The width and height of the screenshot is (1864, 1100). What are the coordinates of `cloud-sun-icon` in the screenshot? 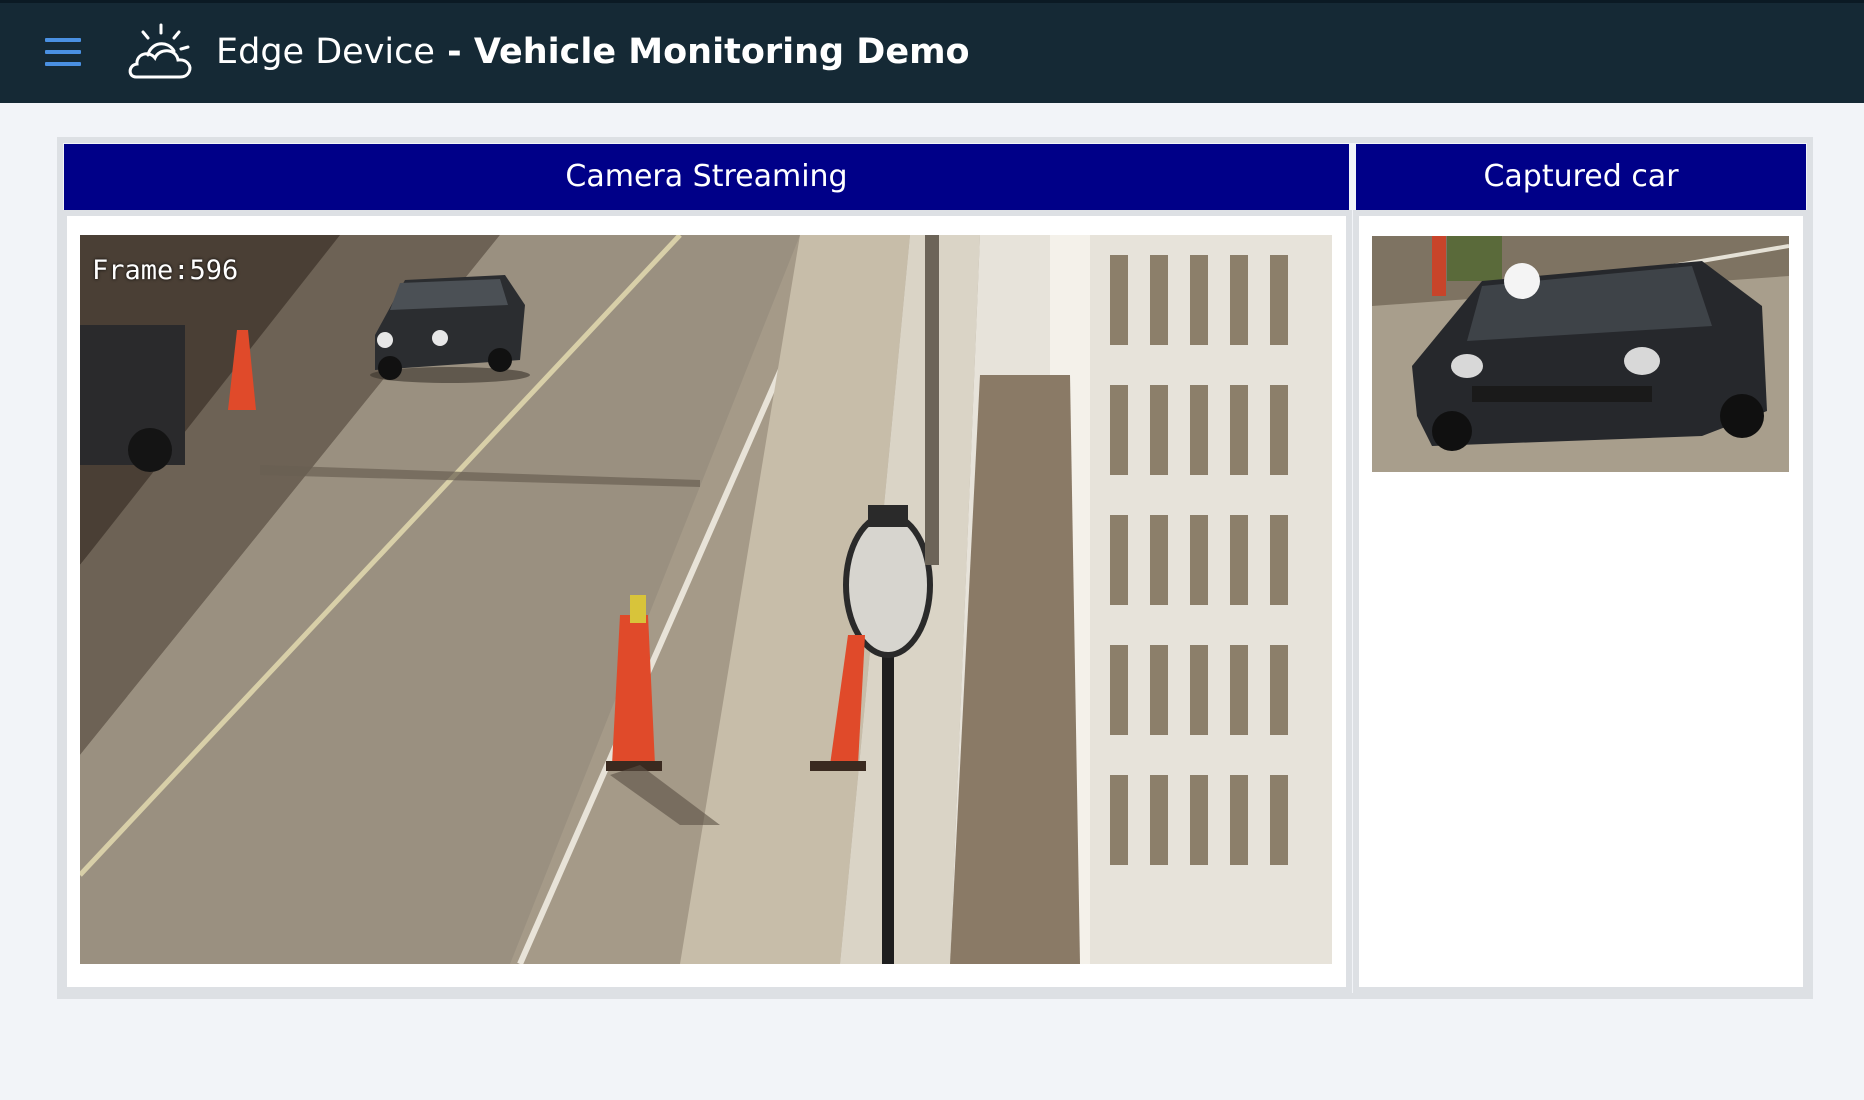 It's located at (160, 51).